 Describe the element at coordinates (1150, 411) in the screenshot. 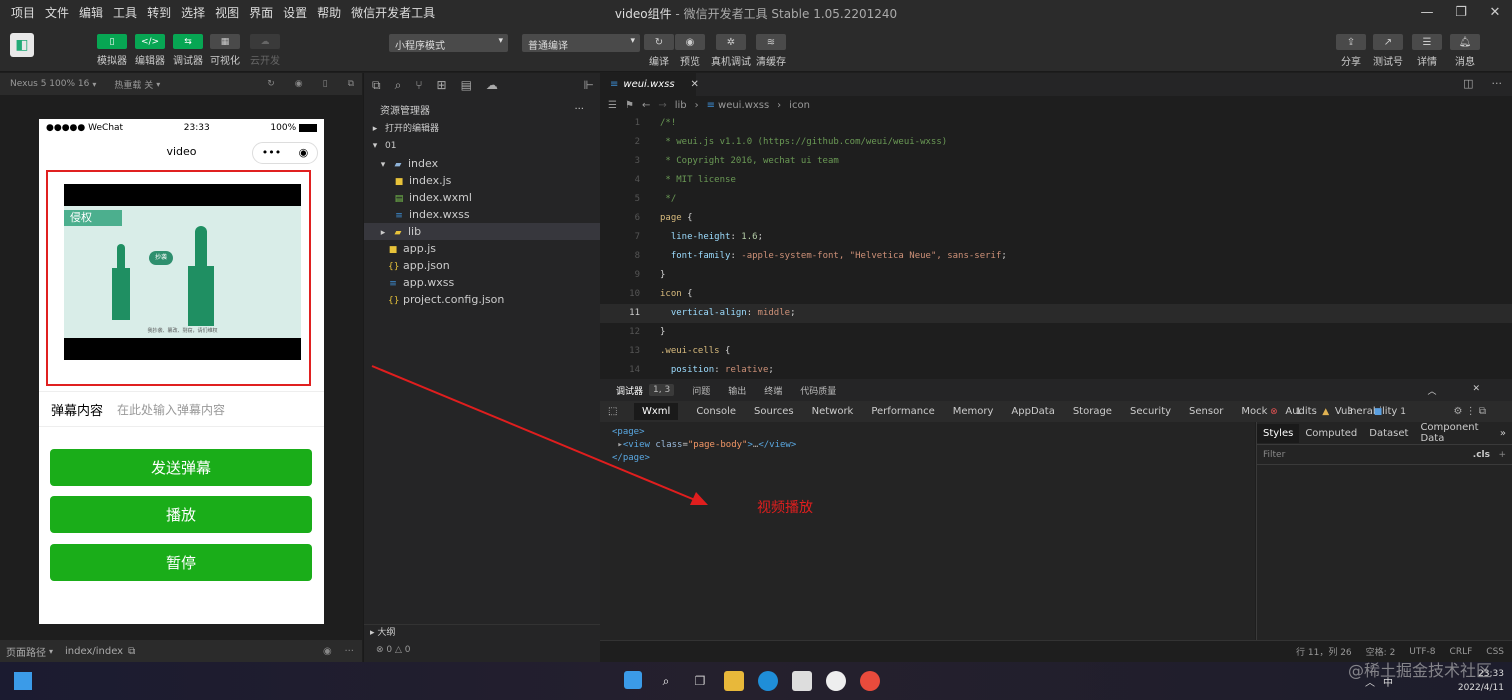

I see `tab-security: Security` at that location.